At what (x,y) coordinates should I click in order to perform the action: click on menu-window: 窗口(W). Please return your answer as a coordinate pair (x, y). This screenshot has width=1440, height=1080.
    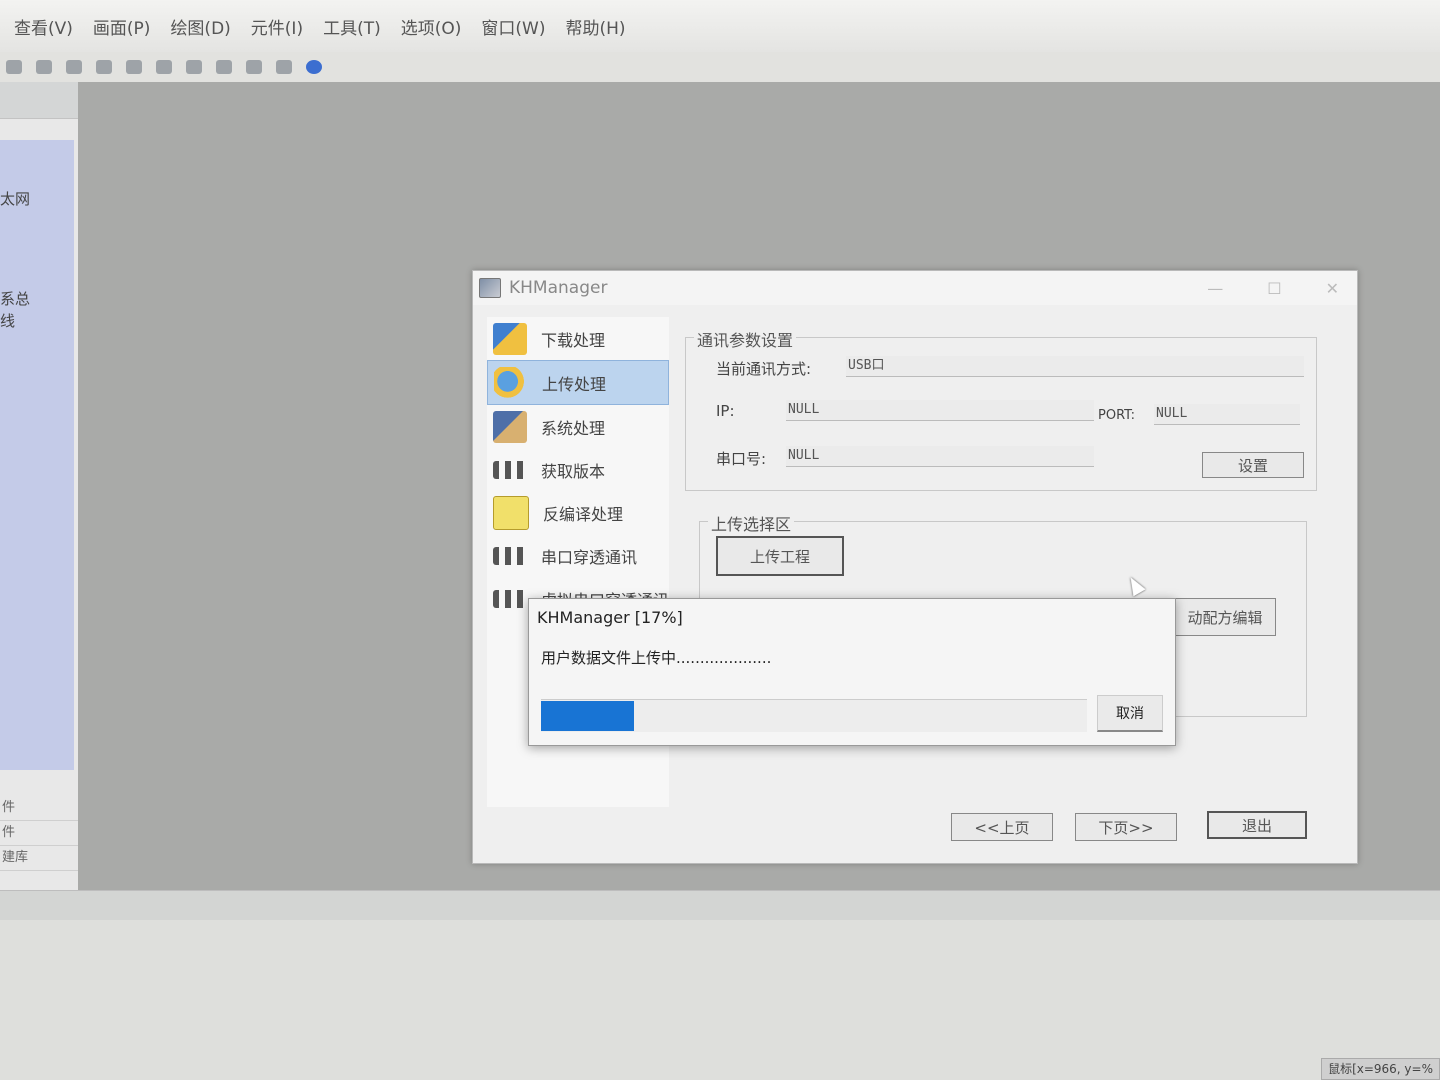
    Looking at the image, I should click on (513, 26).